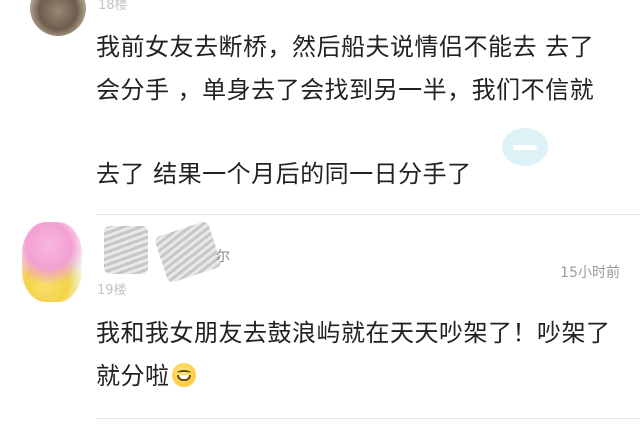 The image size is (640, 426). Describe the element at coordinates (113, 6) in the screenshot. I see `floor-number: 18楼` at that location.